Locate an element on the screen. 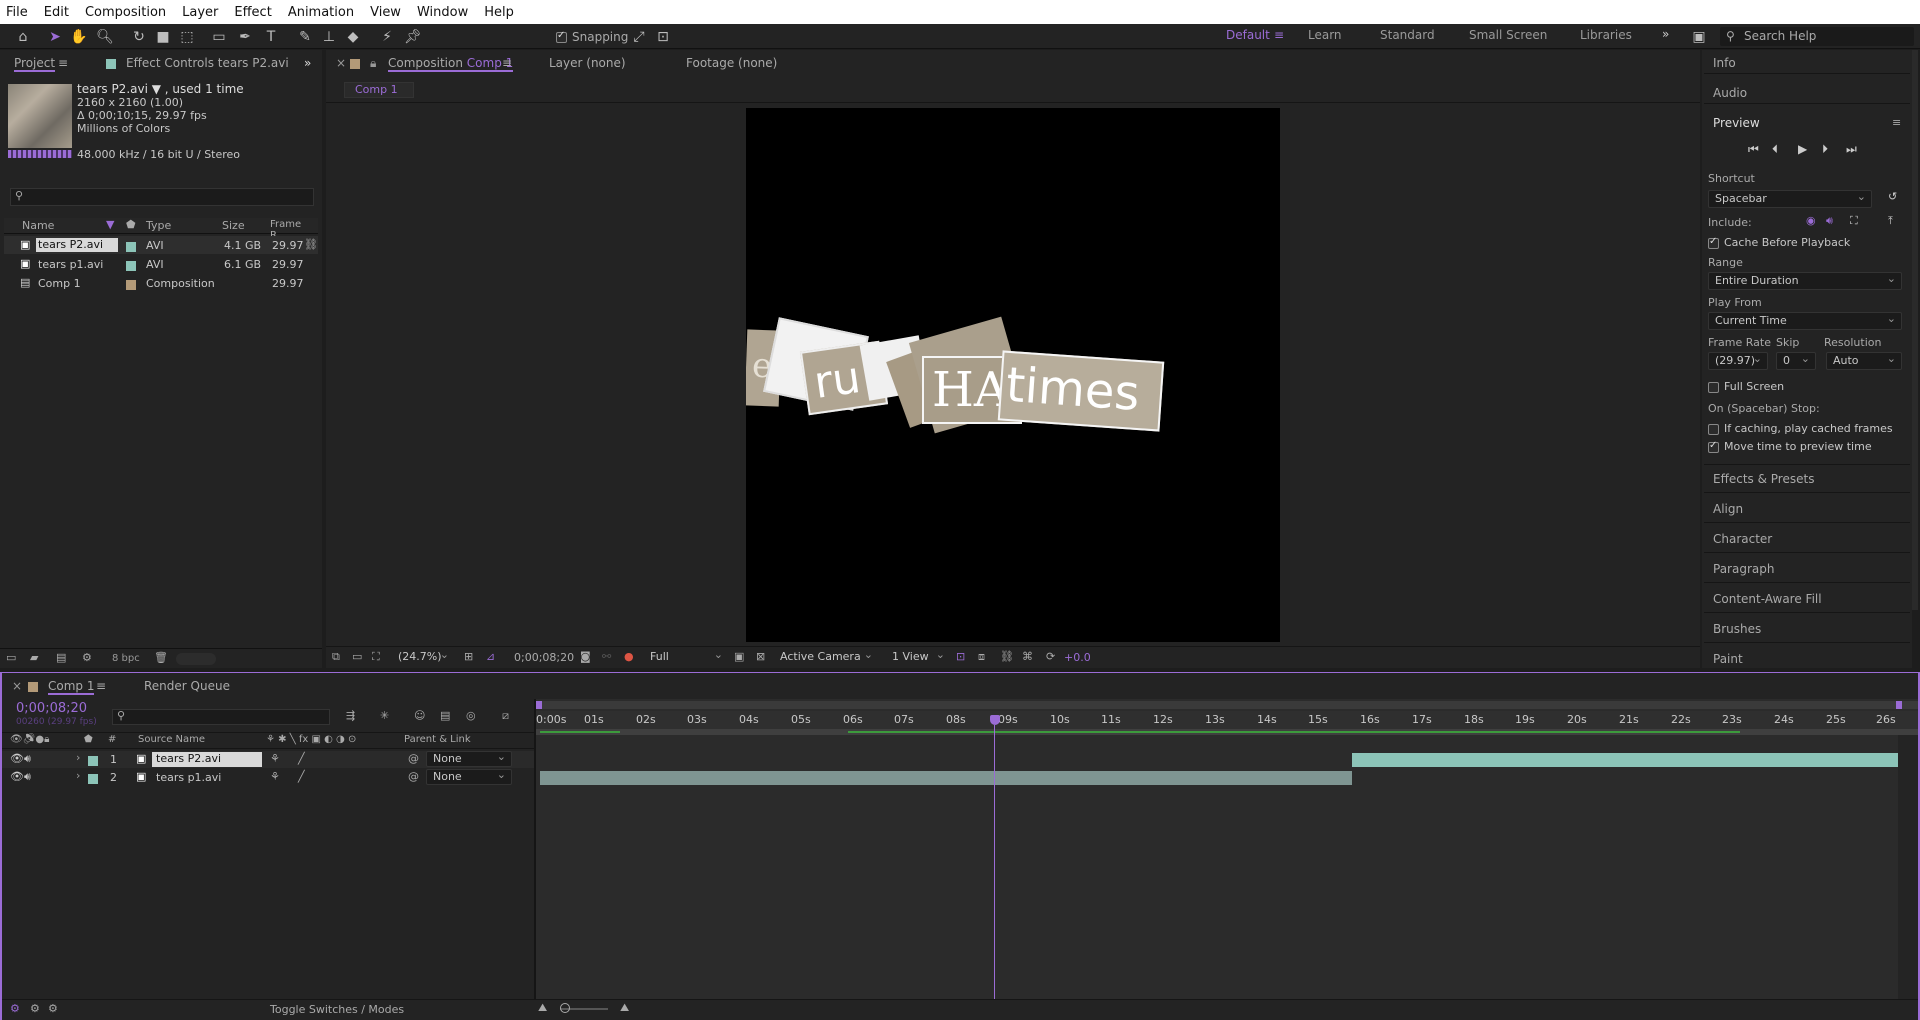  project-search-input: ⚲ is located at coordinates (162, 197).